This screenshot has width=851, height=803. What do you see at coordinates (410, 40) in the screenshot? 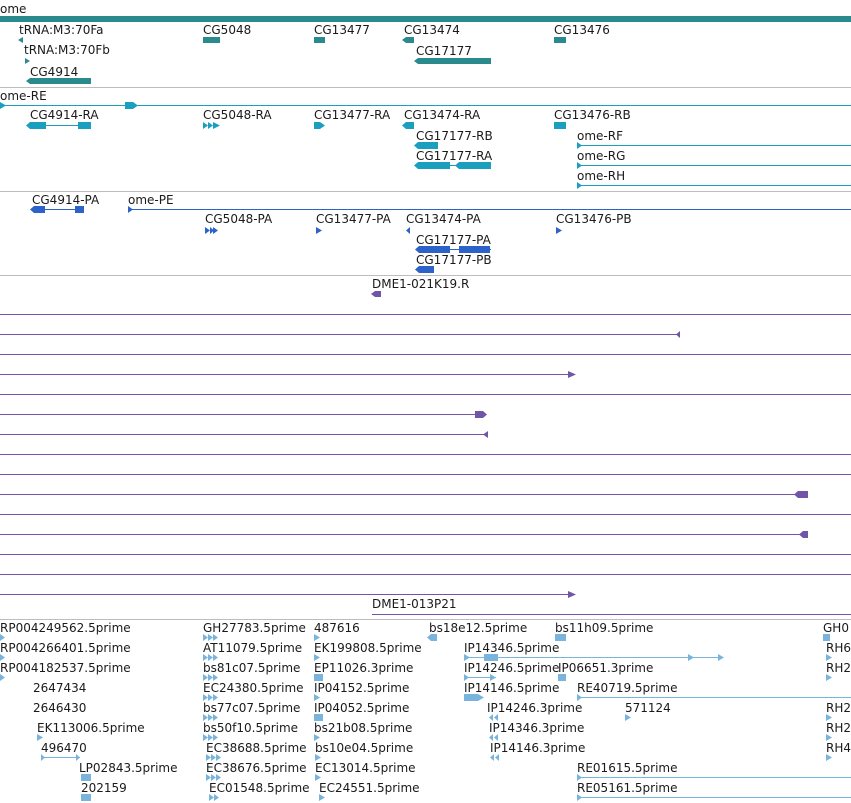
I see `gene-bar-cg13474` at bounding box center [410, 40].